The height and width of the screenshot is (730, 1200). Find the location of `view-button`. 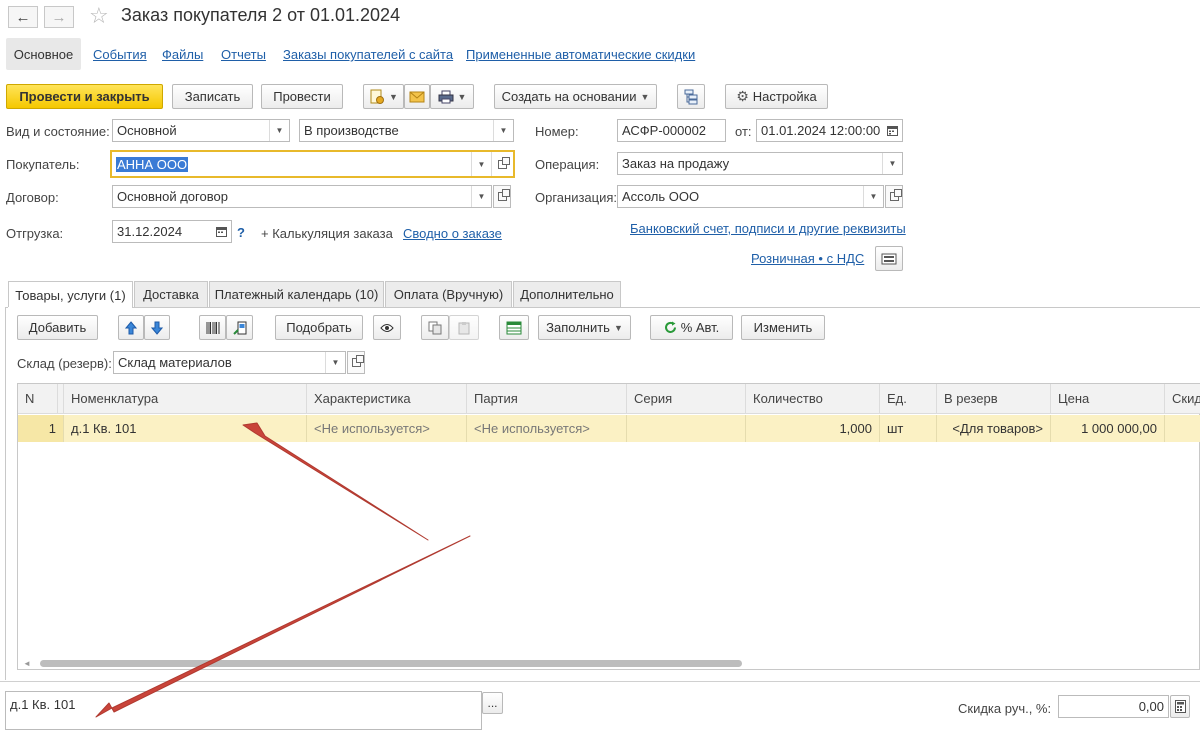

view-button is located at coordinates (387, 327).